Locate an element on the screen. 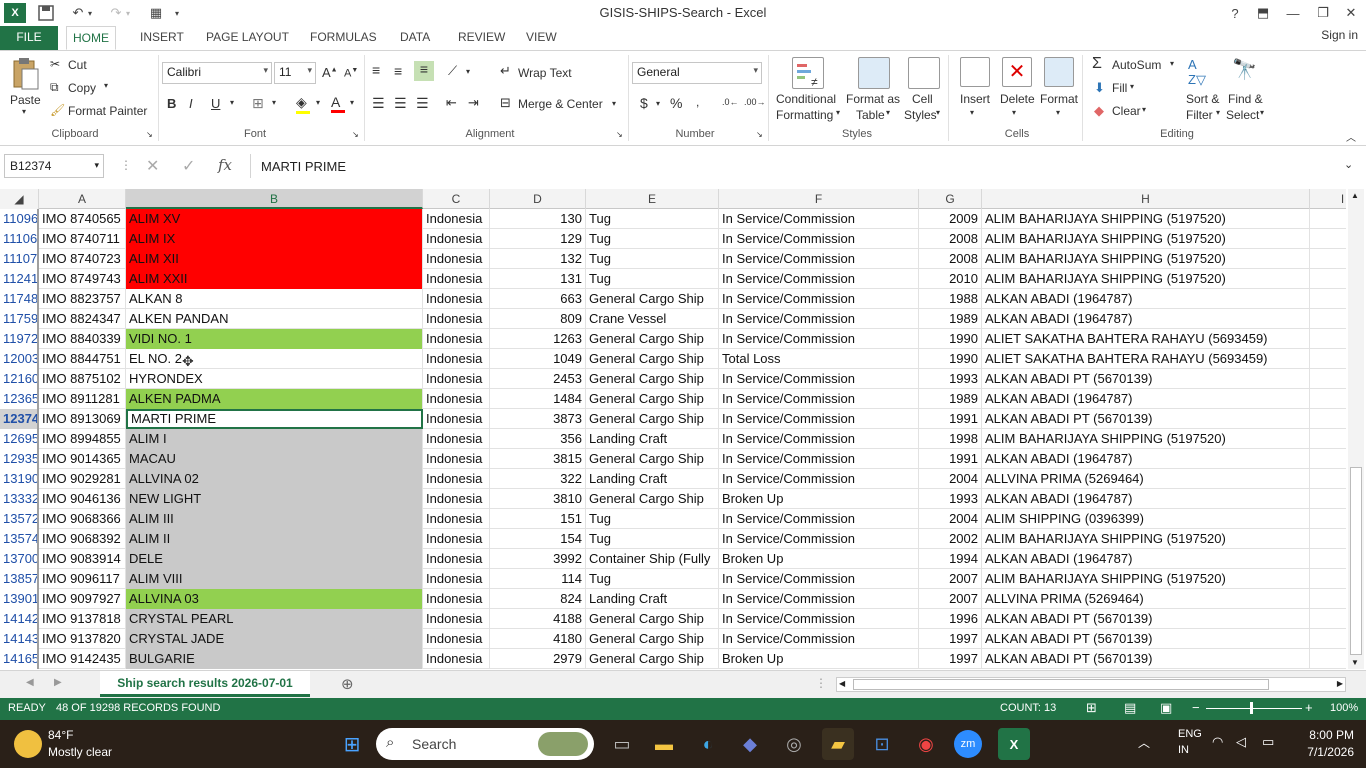  cell-a: IMO 8994855 is located at coordinates (82, 439).